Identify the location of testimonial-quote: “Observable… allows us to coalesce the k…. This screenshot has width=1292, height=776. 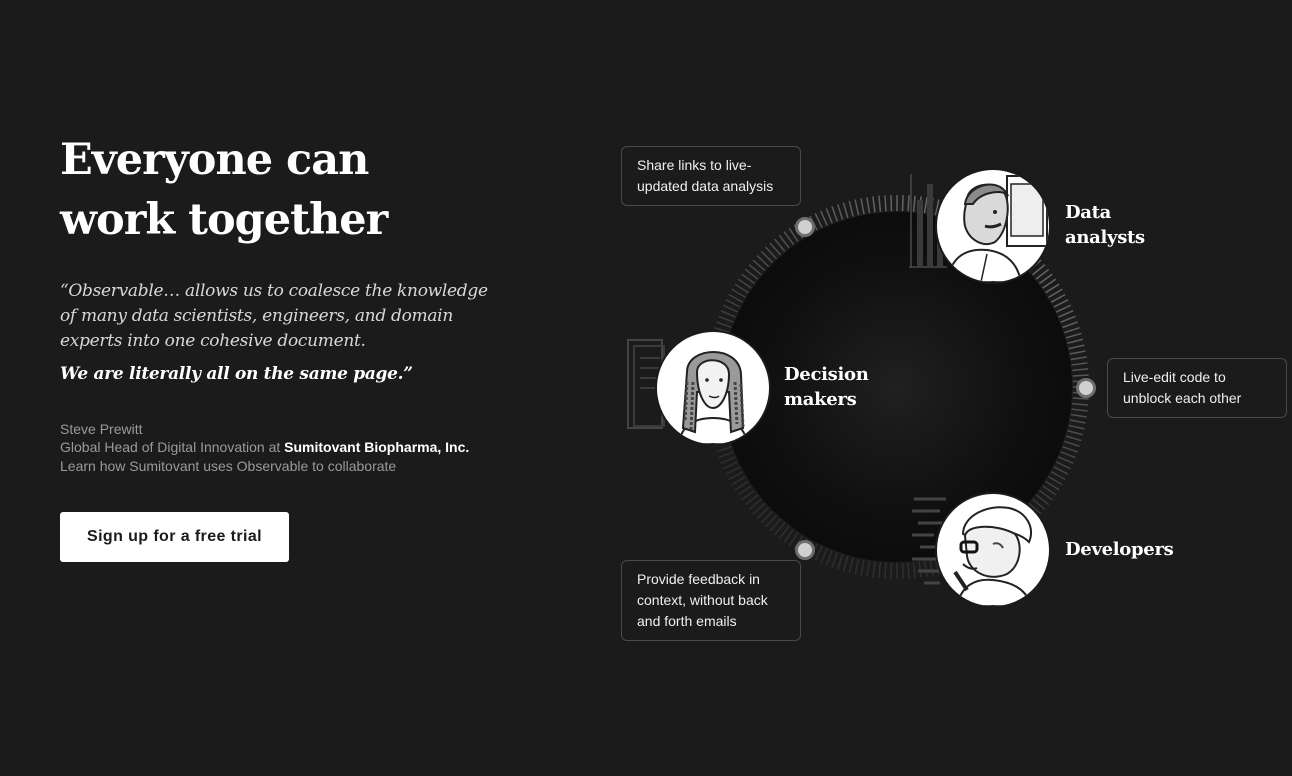
(274, 316).